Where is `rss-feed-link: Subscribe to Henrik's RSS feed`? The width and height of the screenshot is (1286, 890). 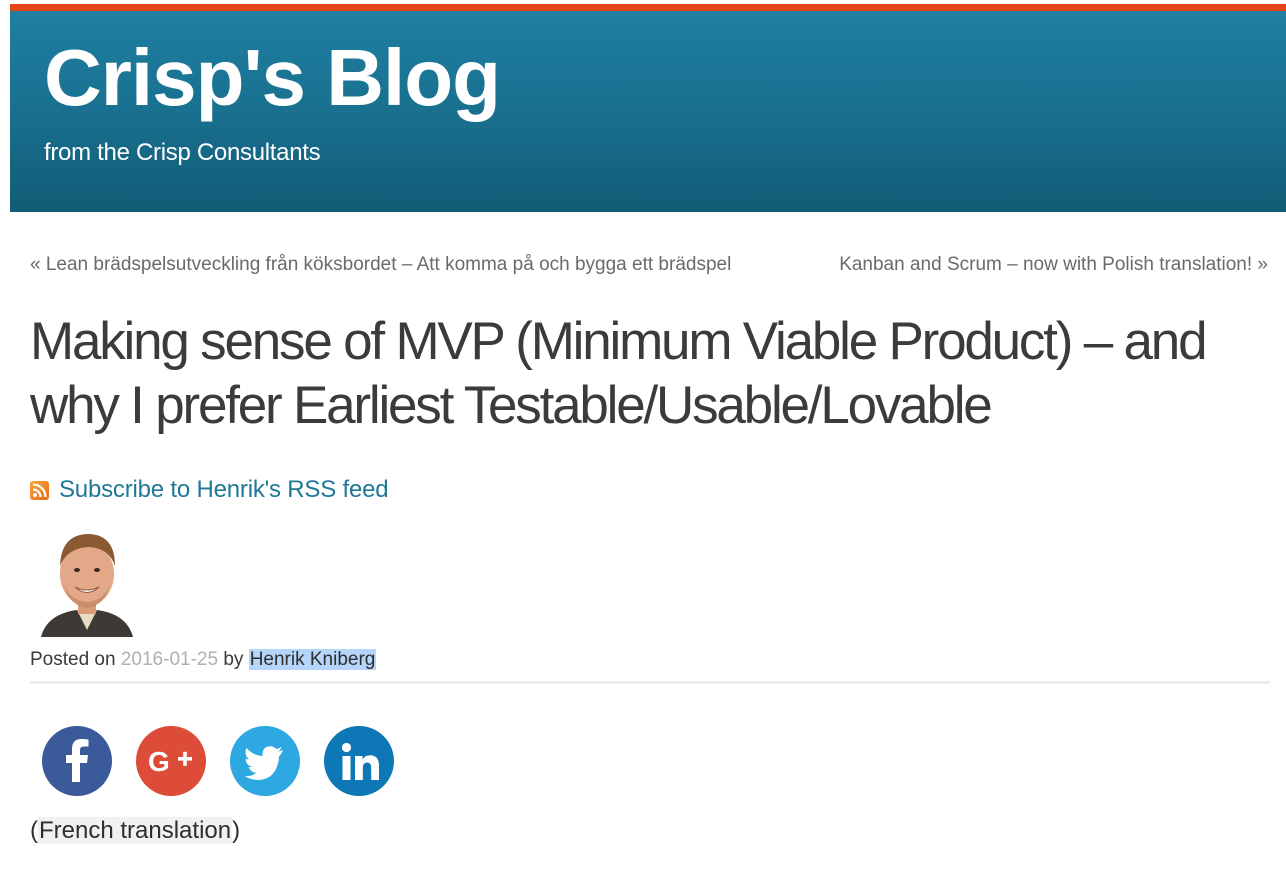 rss-feed-link: Subscribe to Henrik's RSS feed is located at coordinates (224, 490).